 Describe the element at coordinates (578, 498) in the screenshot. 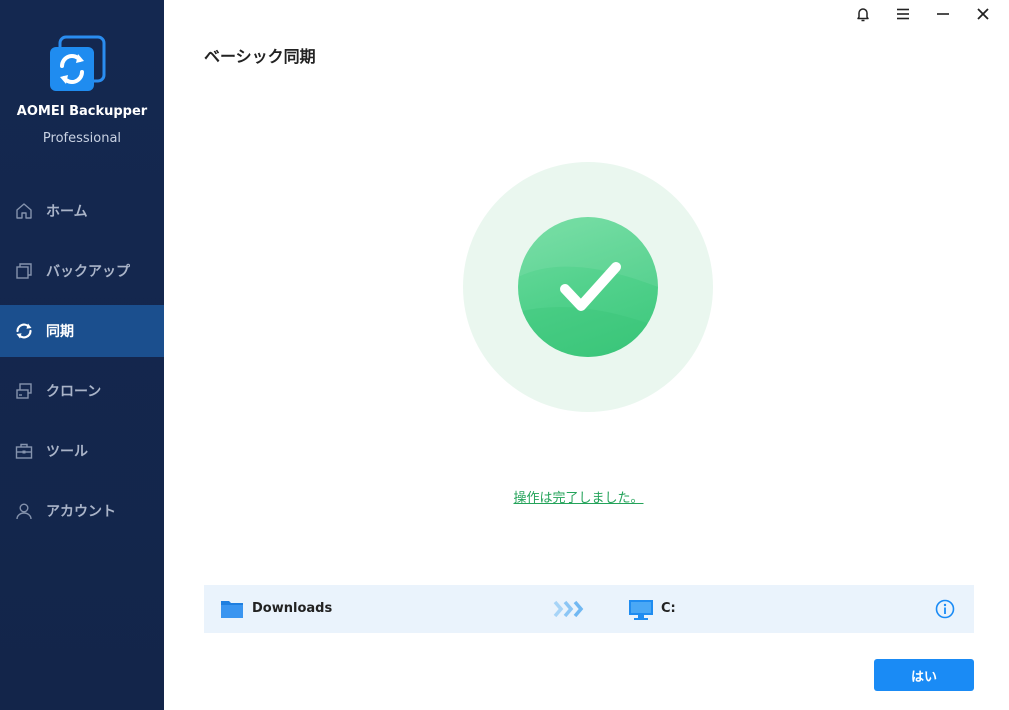

I see `status-message-link: 操作は完了しました。` at that location.